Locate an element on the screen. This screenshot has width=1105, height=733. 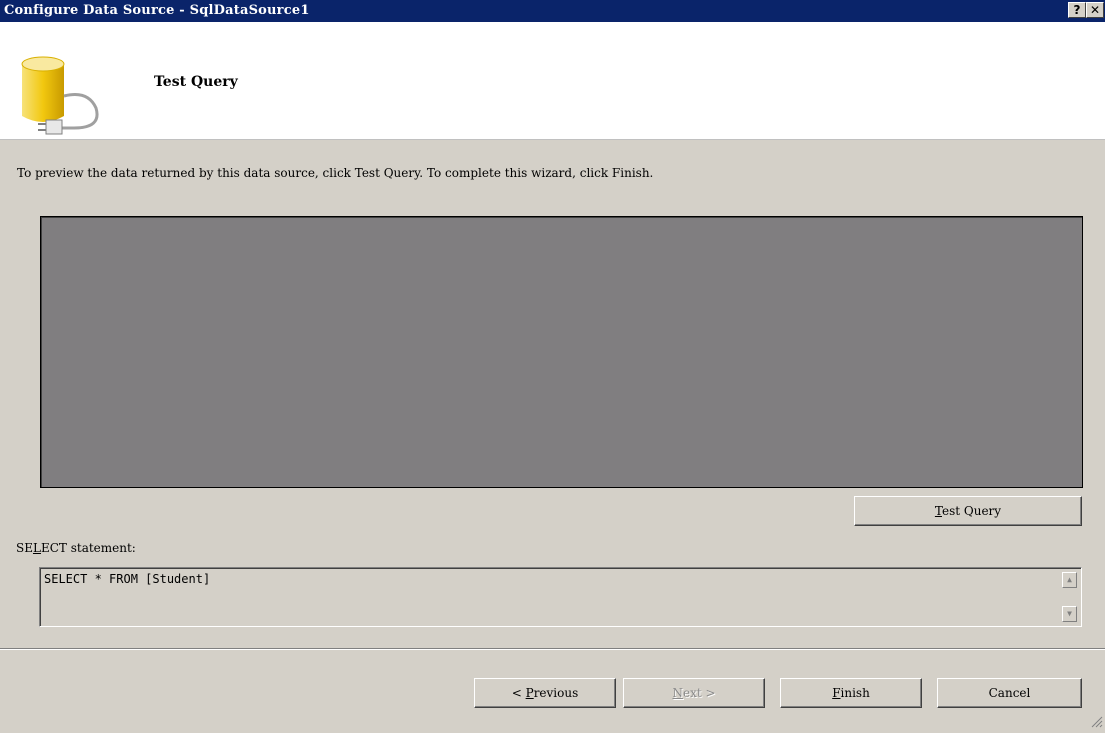
test-query-button: Test Query is located at coordinates (968, 511).